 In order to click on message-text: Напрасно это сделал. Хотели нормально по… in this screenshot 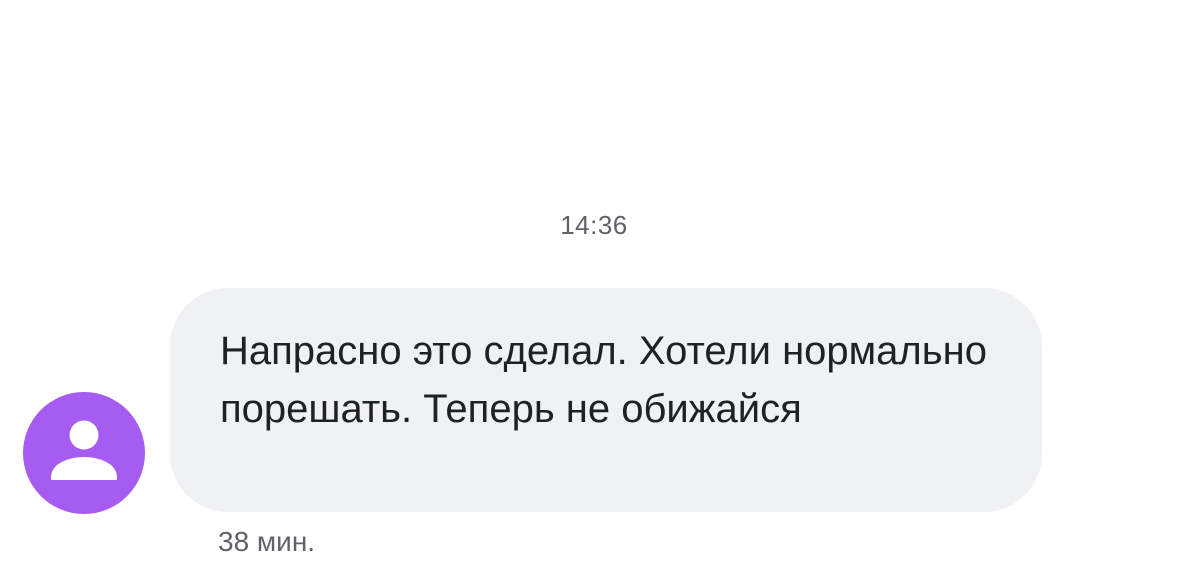, I will do `click(603, 380)`.